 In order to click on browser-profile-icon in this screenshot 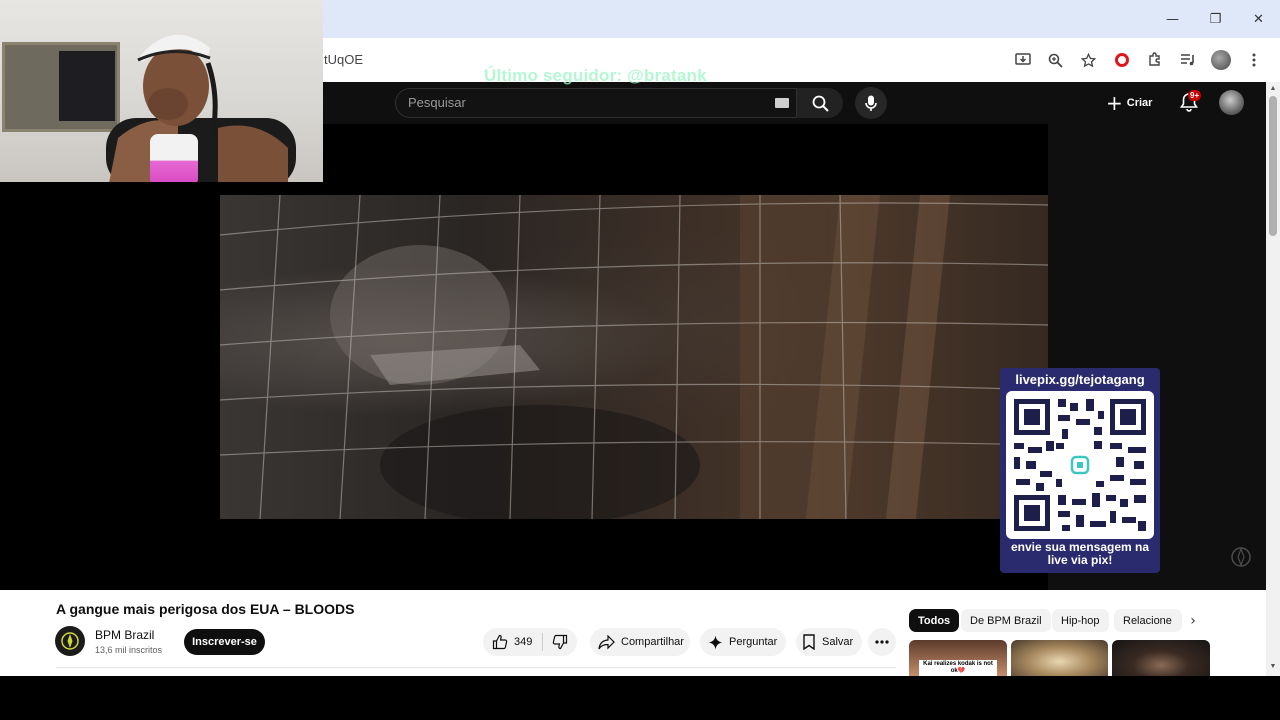, I will do `click(1220, 60)`.